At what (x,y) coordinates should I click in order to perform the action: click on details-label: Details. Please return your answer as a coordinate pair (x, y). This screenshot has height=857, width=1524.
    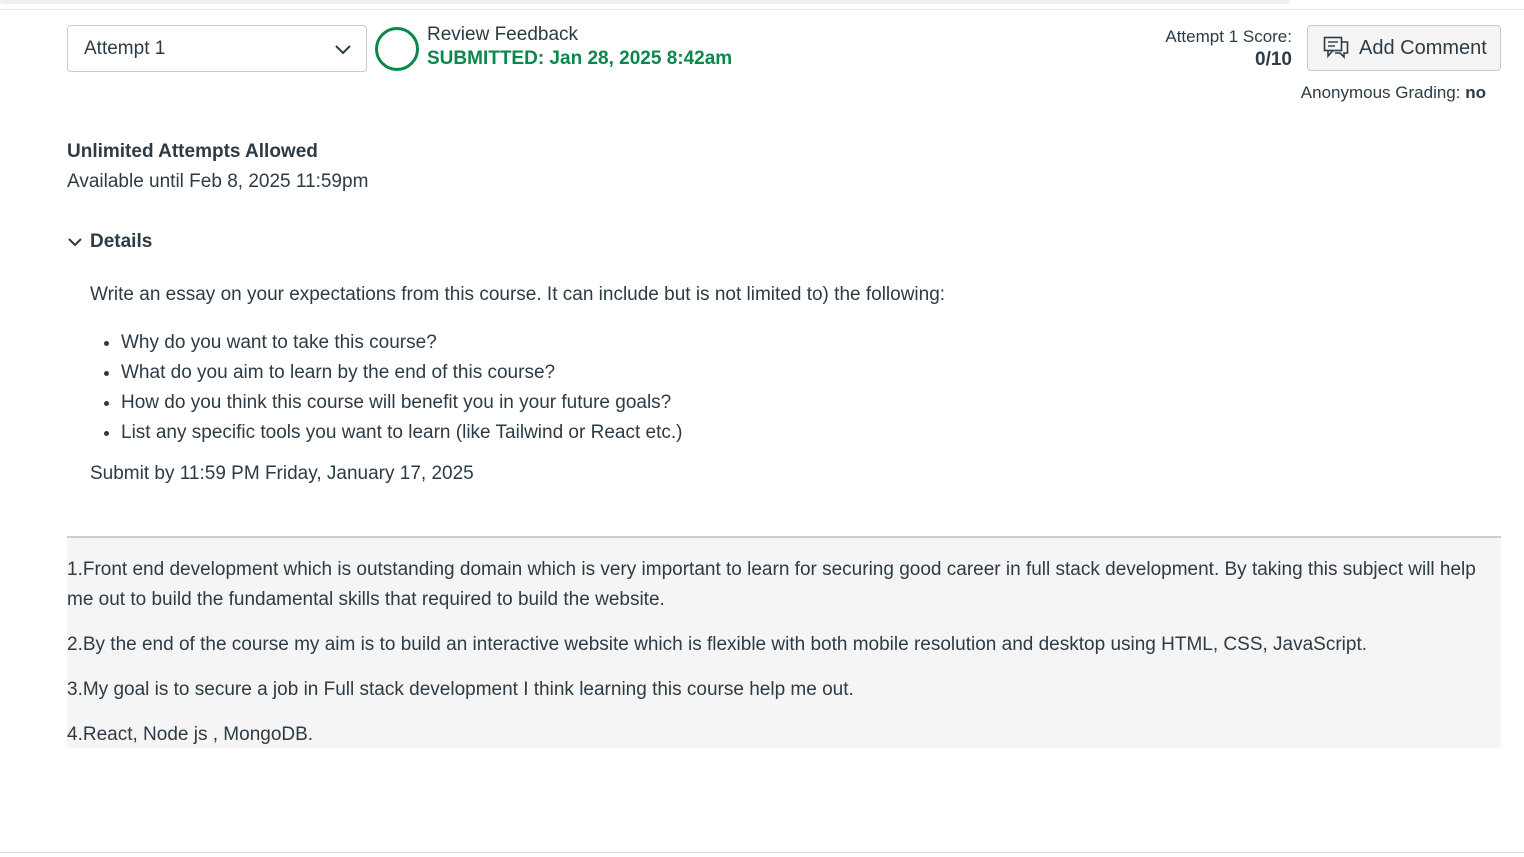
    Looking at the image, I should click on (121, 241).